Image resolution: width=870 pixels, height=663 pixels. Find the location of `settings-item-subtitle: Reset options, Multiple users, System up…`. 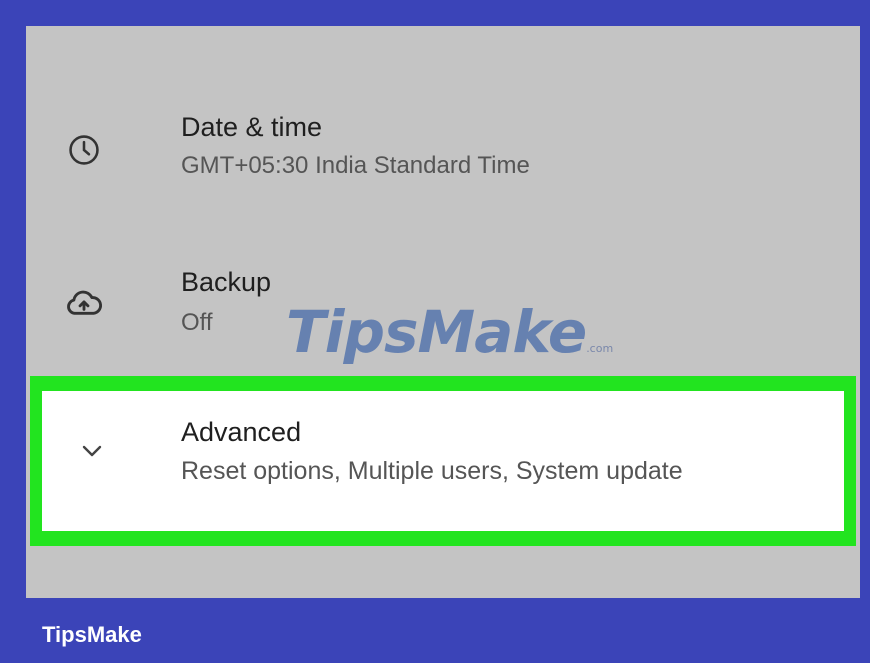

settings-item-subtitle: Reset options, Multiple users, System up… is located at coordinates (432, 471).